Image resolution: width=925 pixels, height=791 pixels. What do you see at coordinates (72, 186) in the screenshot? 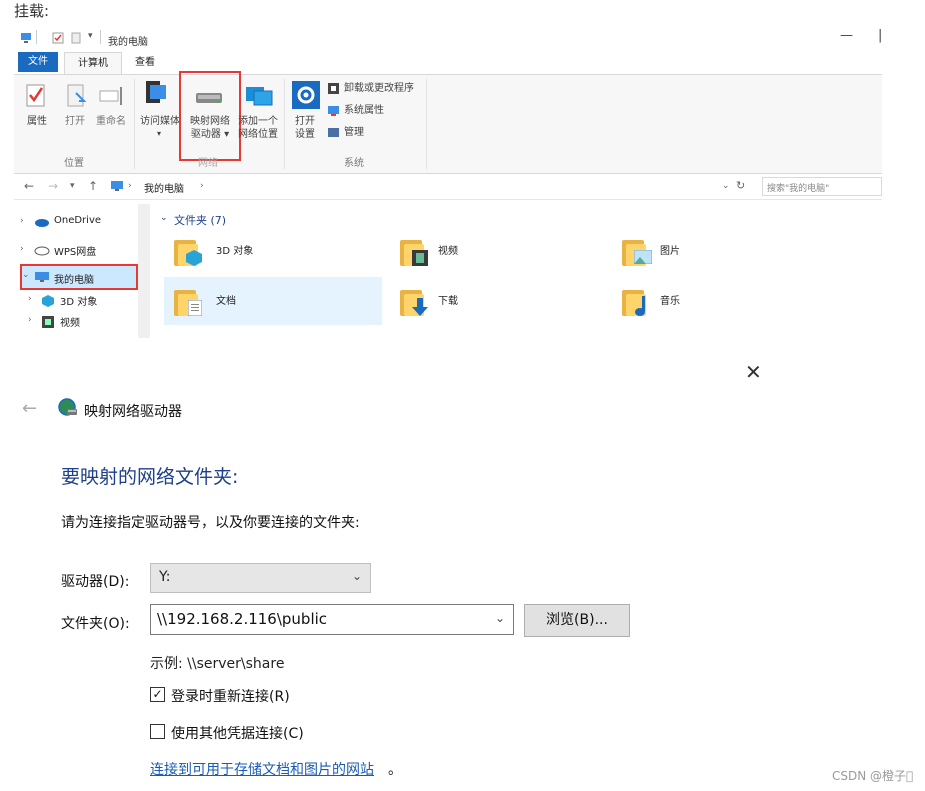
I see `recent-dropdown-icon: ▾` at bounding box center [72, 186].